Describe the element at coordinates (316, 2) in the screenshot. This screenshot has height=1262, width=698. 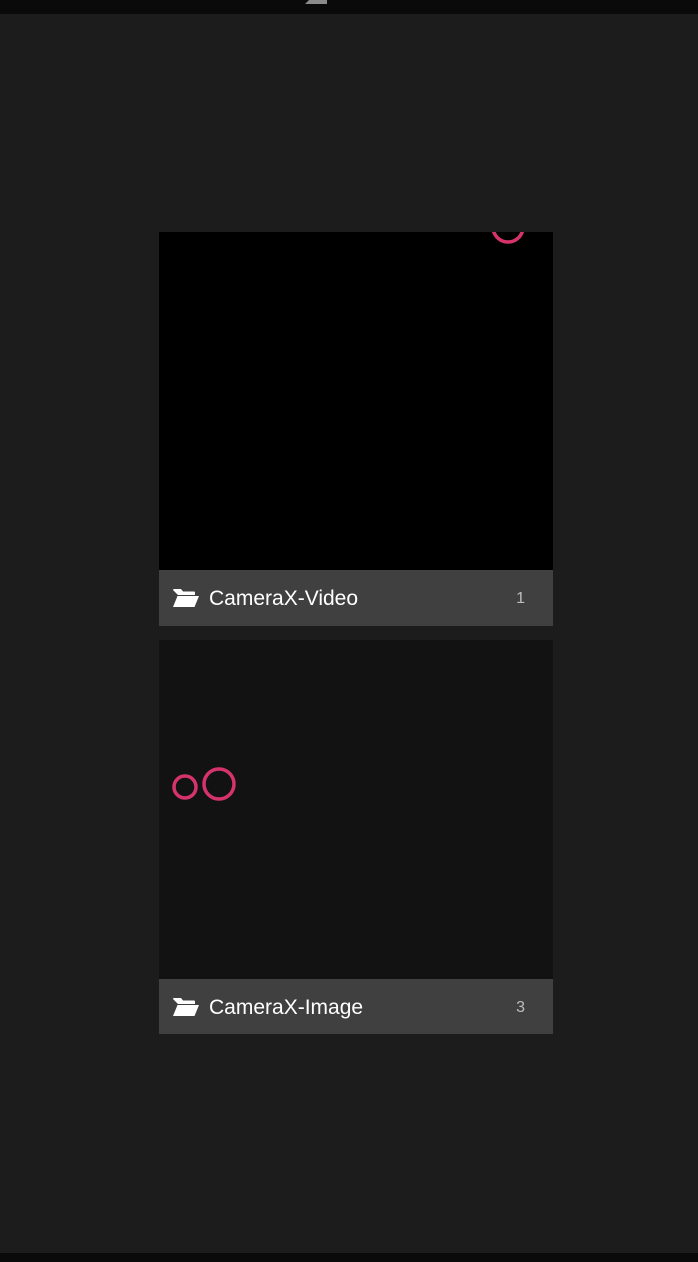
I see `status-indicator-icon` at that location.